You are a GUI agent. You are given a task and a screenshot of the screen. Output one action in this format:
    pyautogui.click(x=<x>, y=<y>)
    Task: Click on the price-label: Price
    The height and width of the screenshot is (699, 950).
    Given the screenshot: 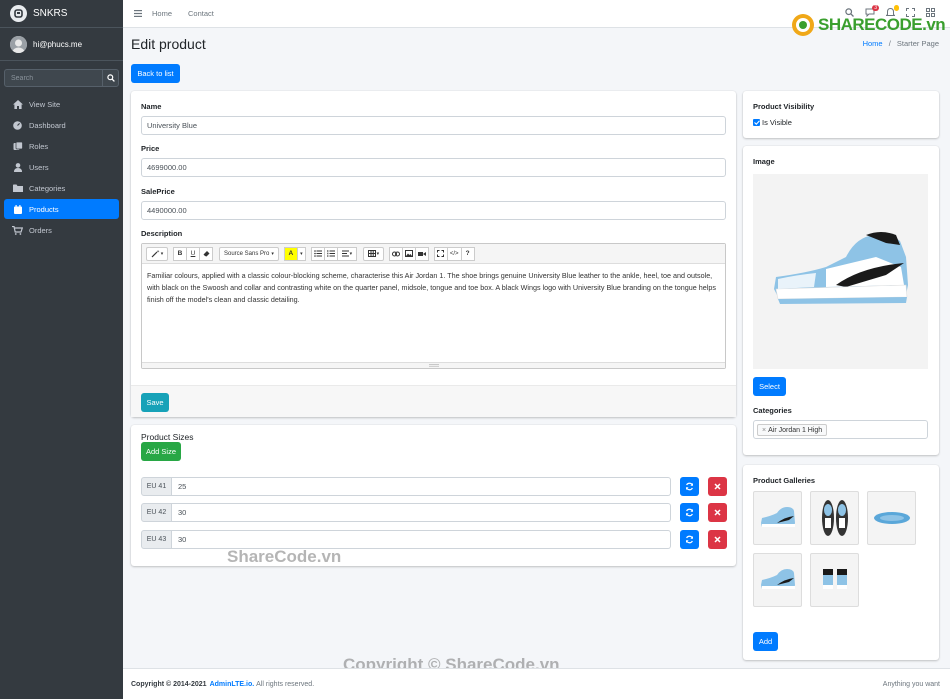 What is the action you would take?
    pyautogui.click(x=150, y=148)
    